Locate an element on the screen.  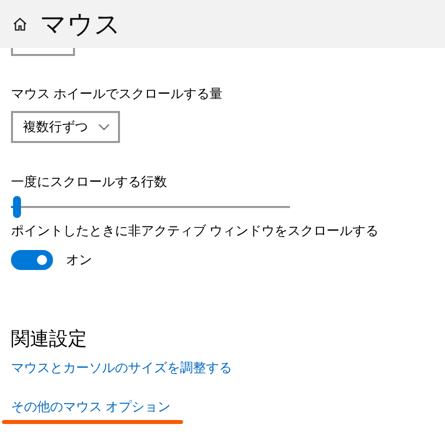
dropdown: 複数行ずつ is located at coordinates (65, 127).